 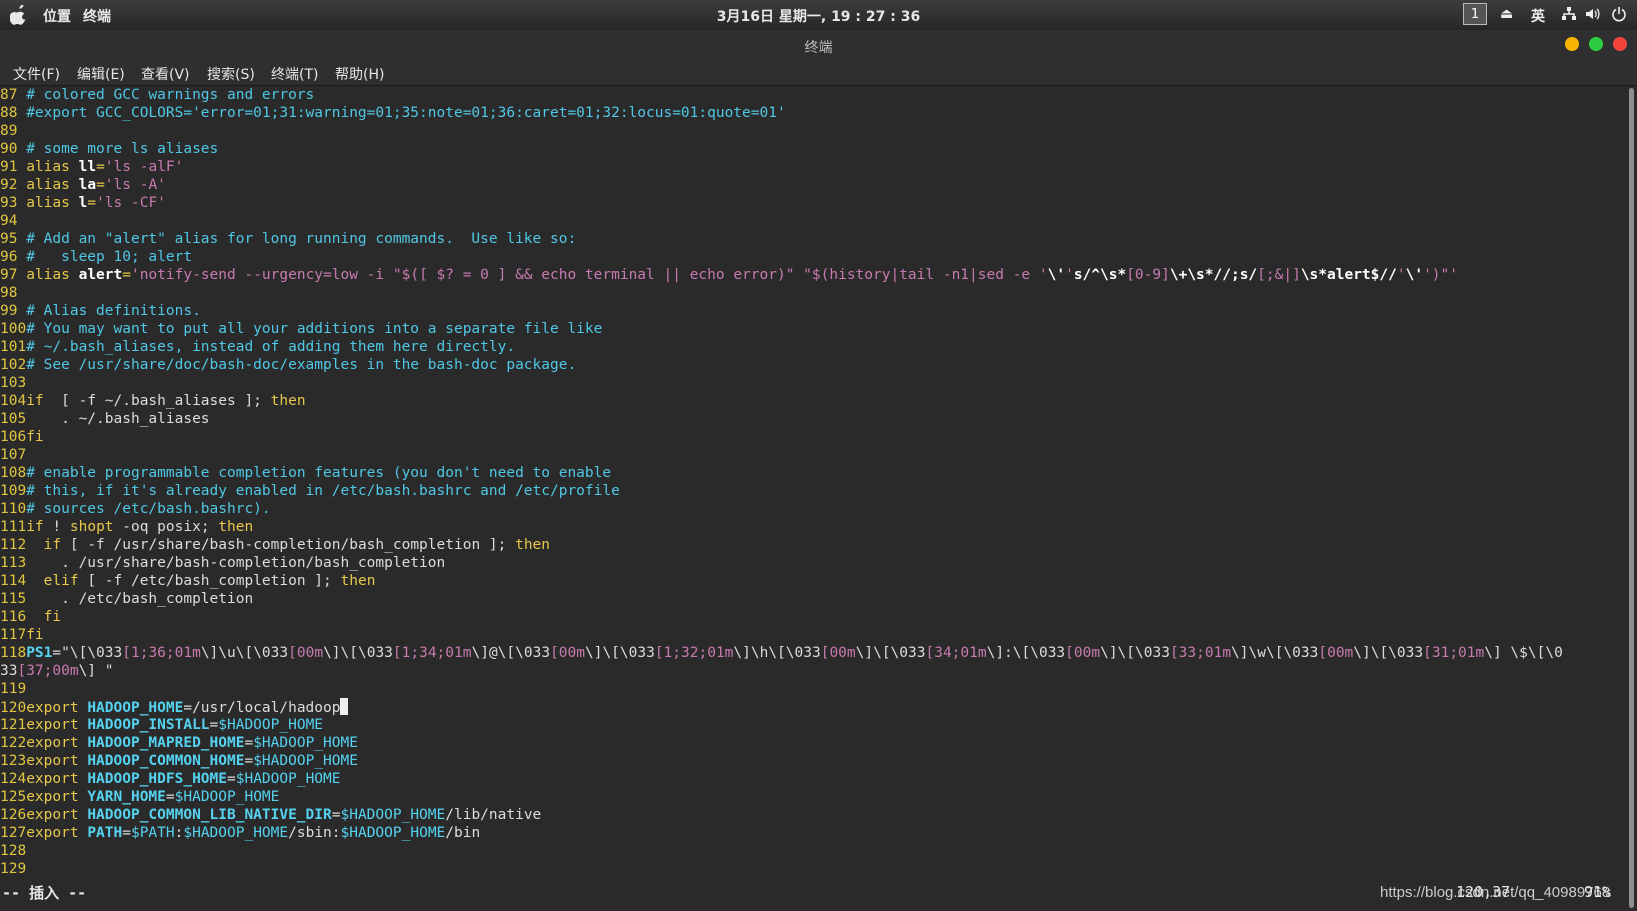 What do you see at coordinates (231, 74) in the screenshot?
I see `menu-search: 搜索(S)` at bounding box center [231, 74].